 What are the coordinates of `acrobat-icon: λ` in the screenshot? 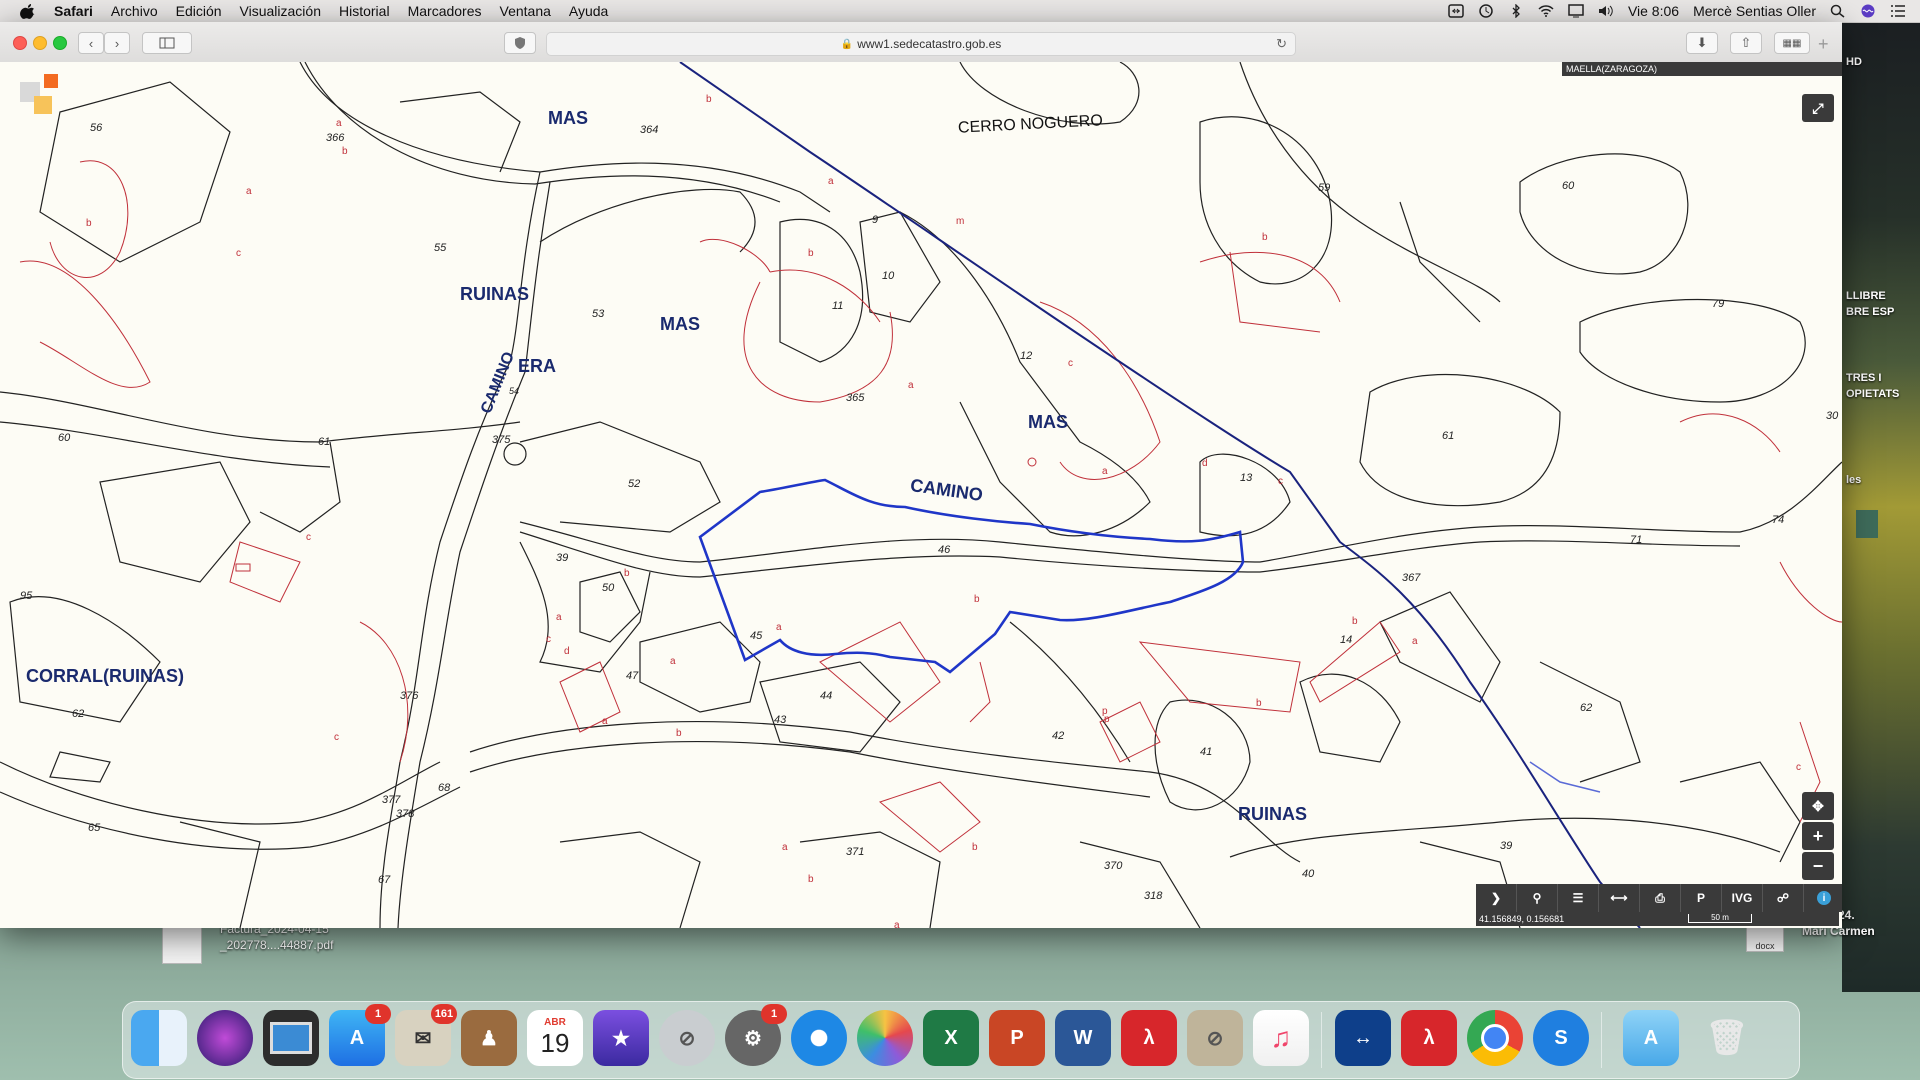 It's located at (1149, 1038).